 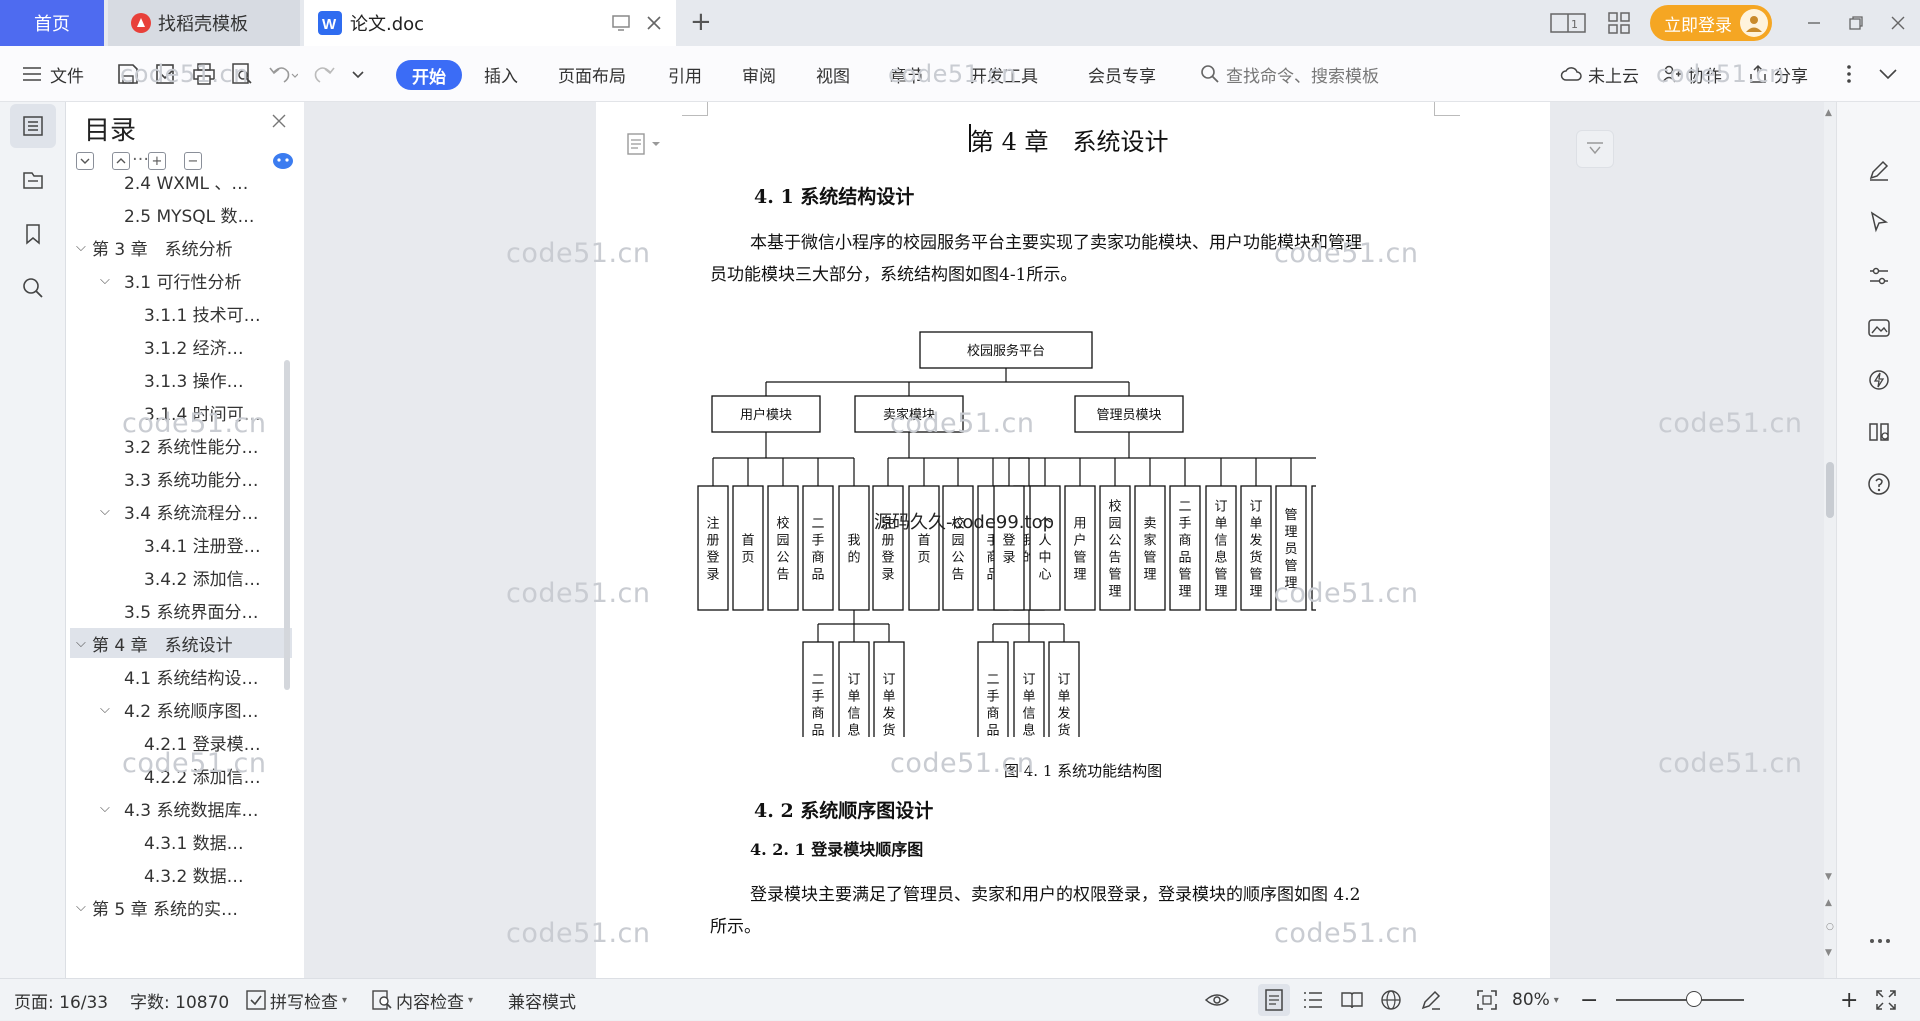 I want to click on help-icon, so click(x=1879, y=484).